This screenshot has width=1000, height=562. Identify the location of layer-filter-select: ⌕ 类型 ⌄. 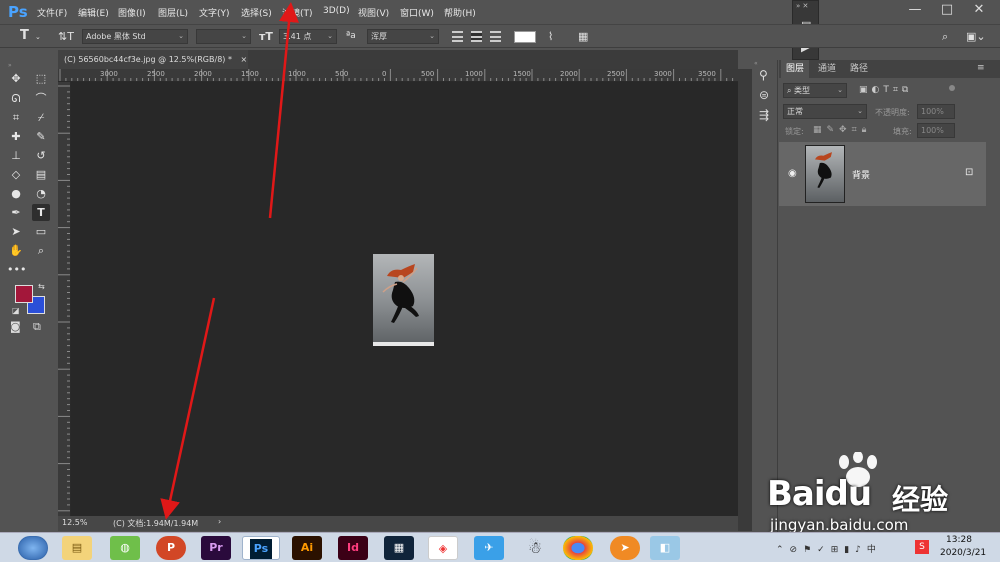
(815, 90).